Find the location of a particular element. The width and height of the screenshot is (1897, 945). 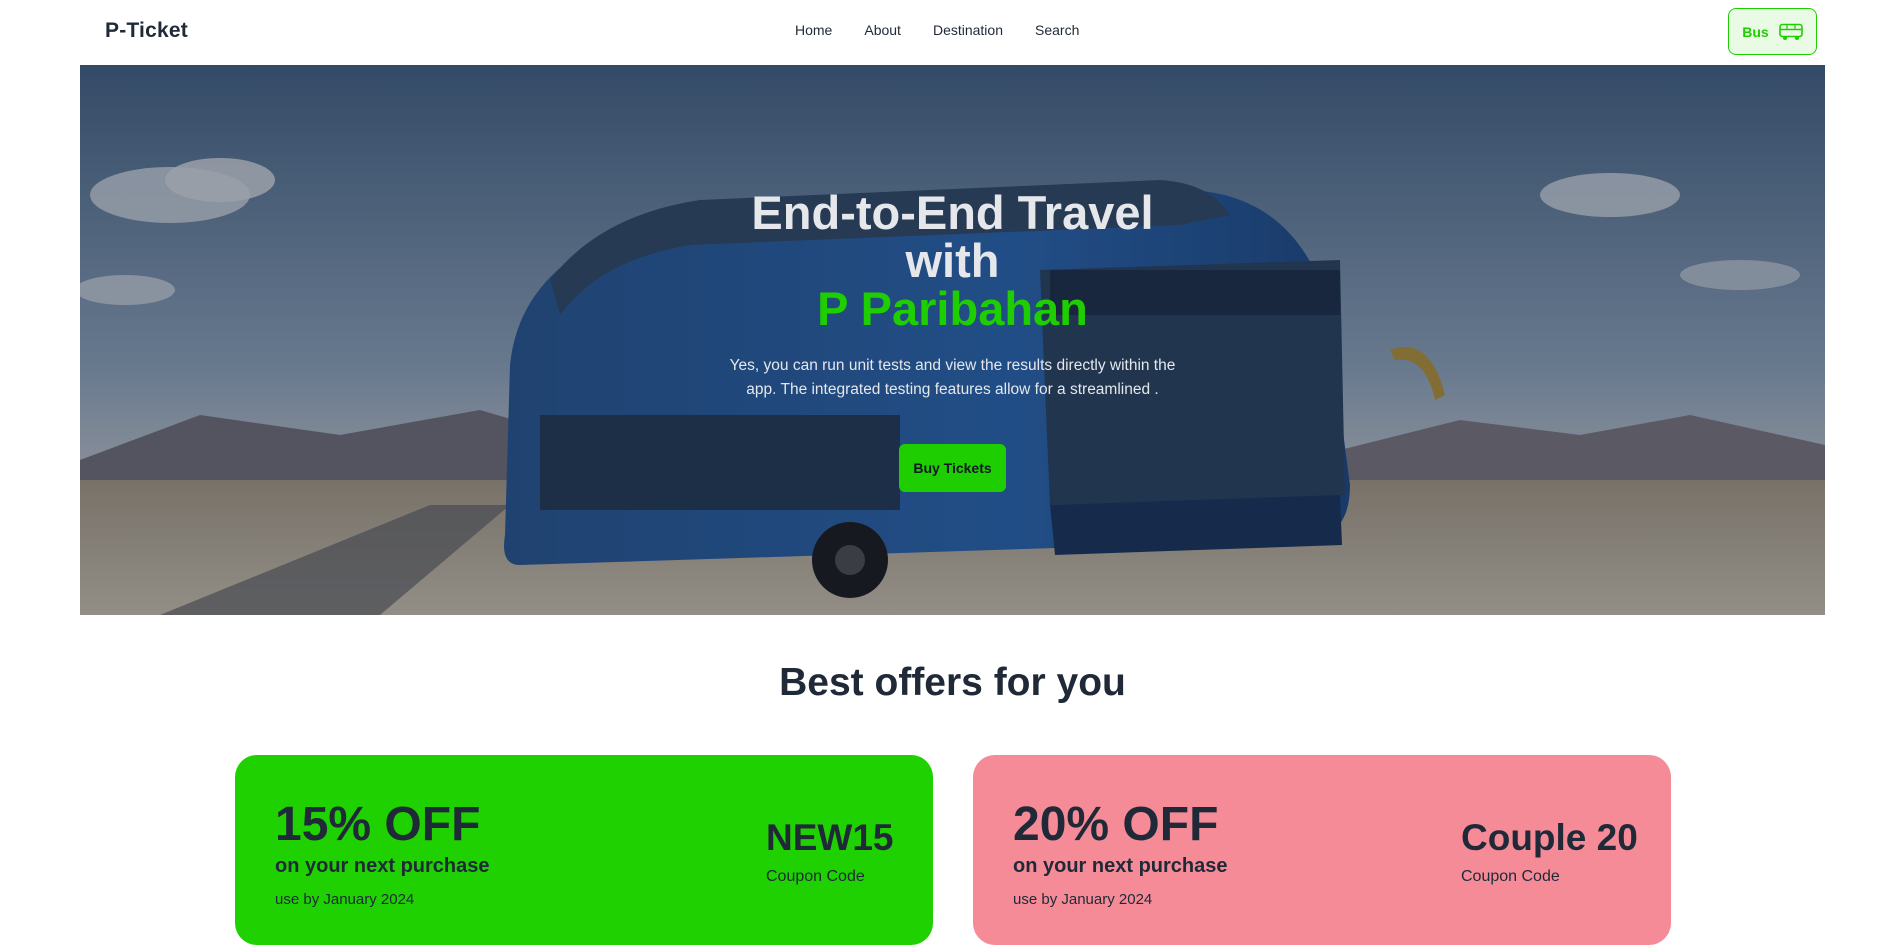

bus-button-label: Bus is located at coordinates (1755, 31).